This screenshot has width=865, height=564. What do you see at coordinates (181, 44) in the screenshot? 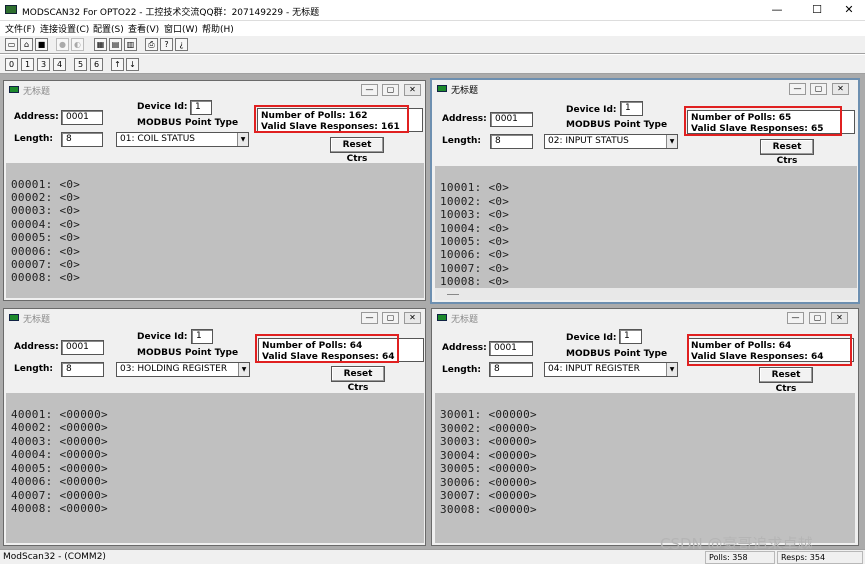
I see `context-help-icon: ¿` at bounding box center [181, 44].